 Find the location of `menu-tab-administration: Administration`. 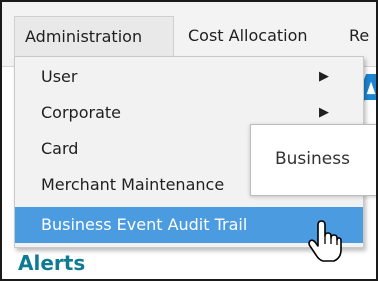

menu-tab-administration: Administration is located at coordinates (94, 36).